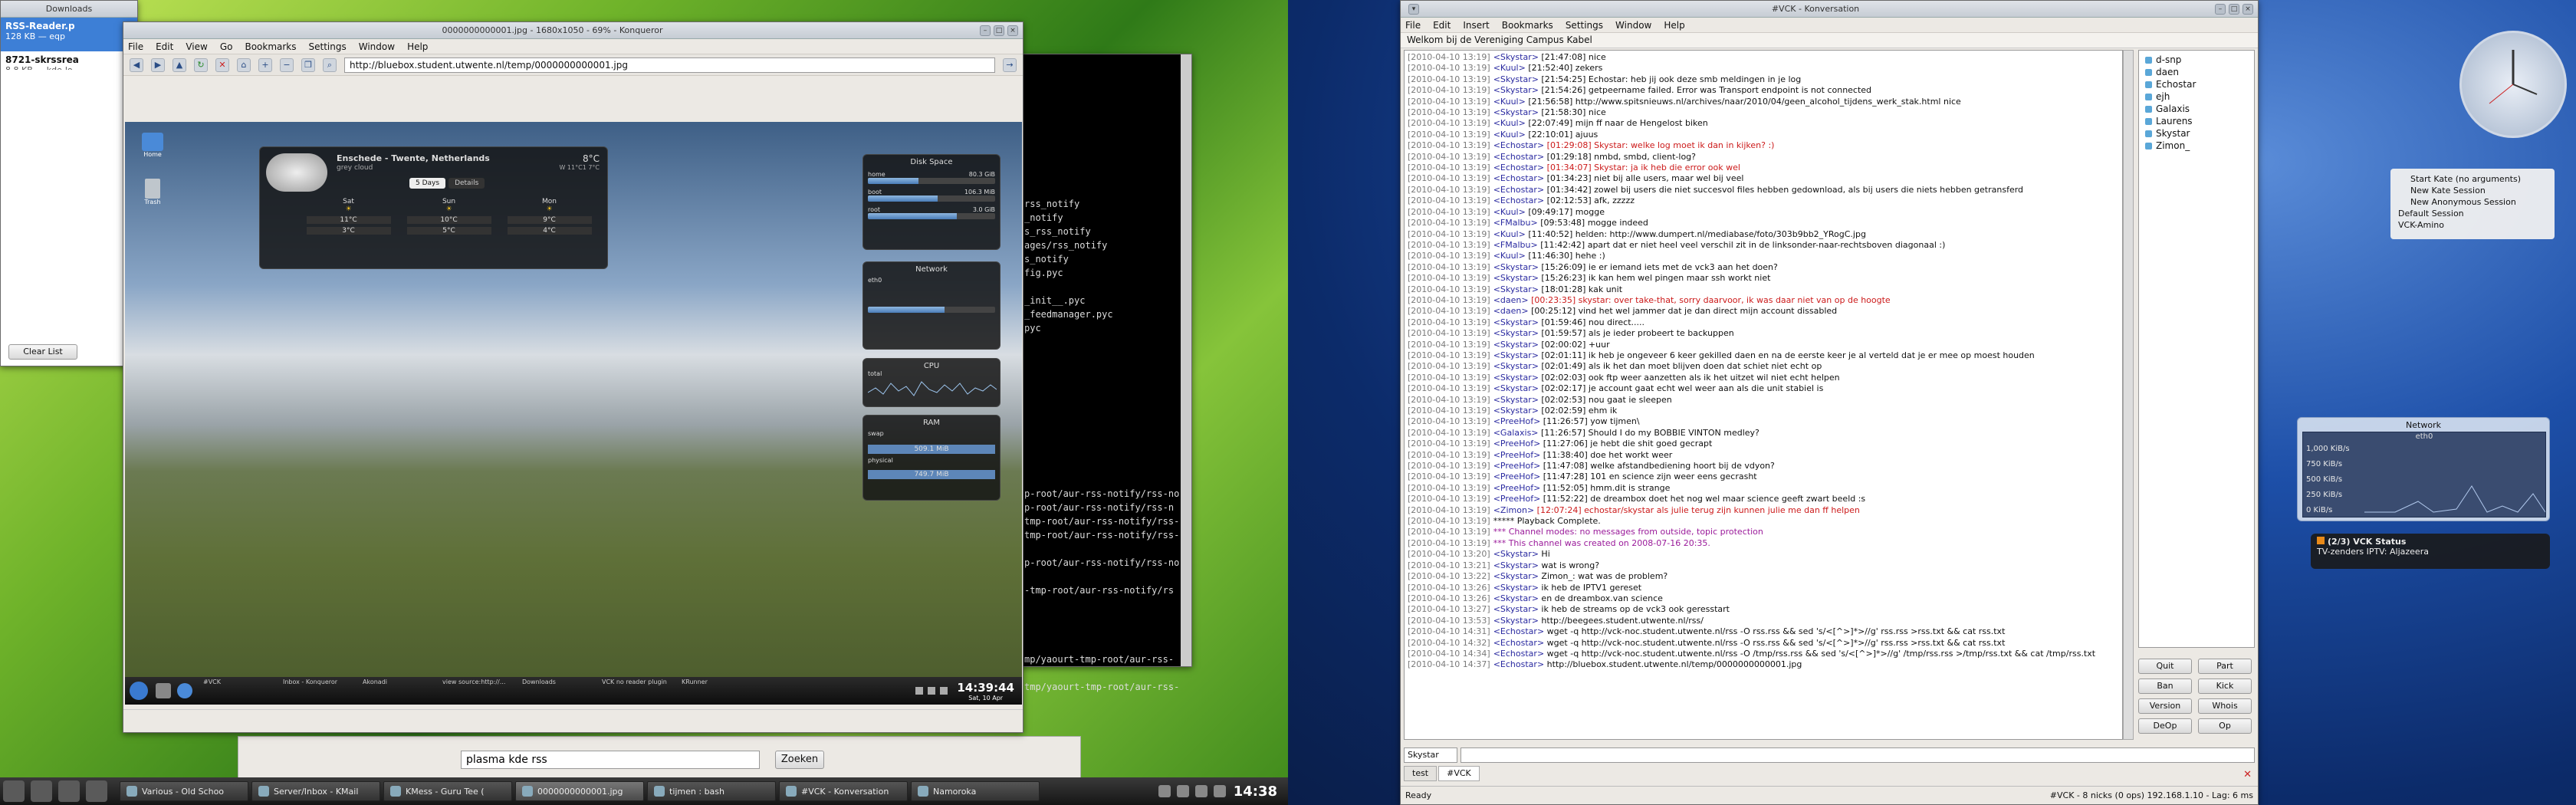  I want to click on quit-button: Quit, so click(2165, 666).